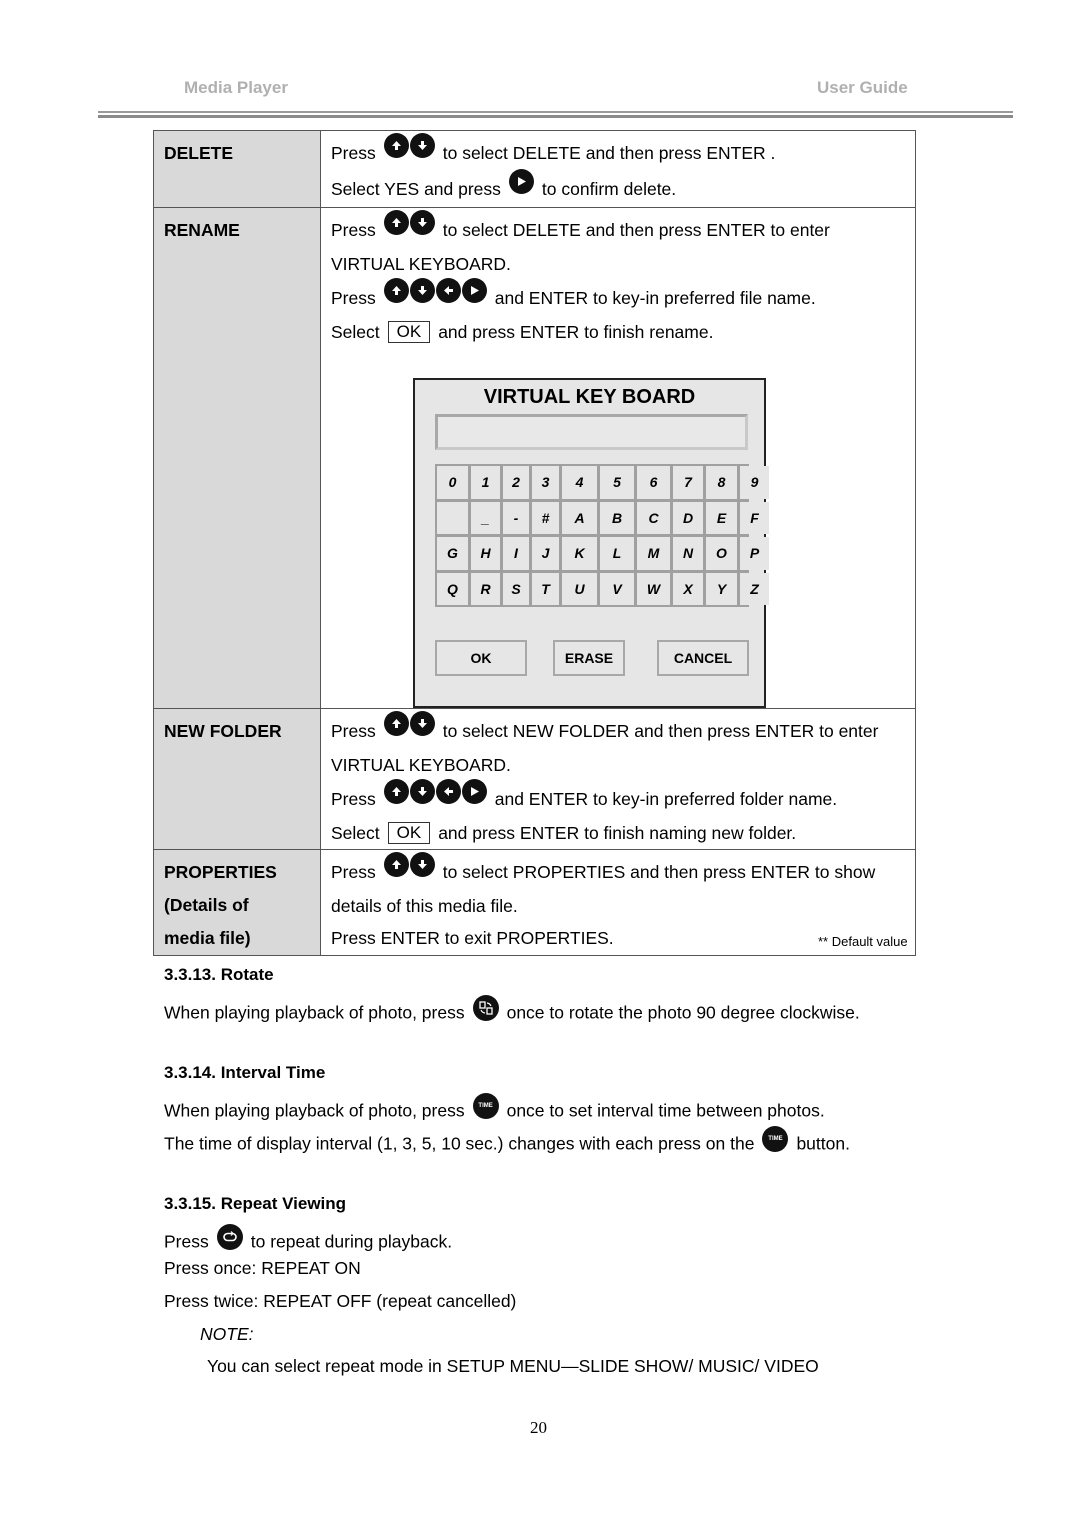 The image size is (1080, 1528). Describe the element at coordinates (579, 482) in the screenshot. I see `keyboard-key: 4` at that location.